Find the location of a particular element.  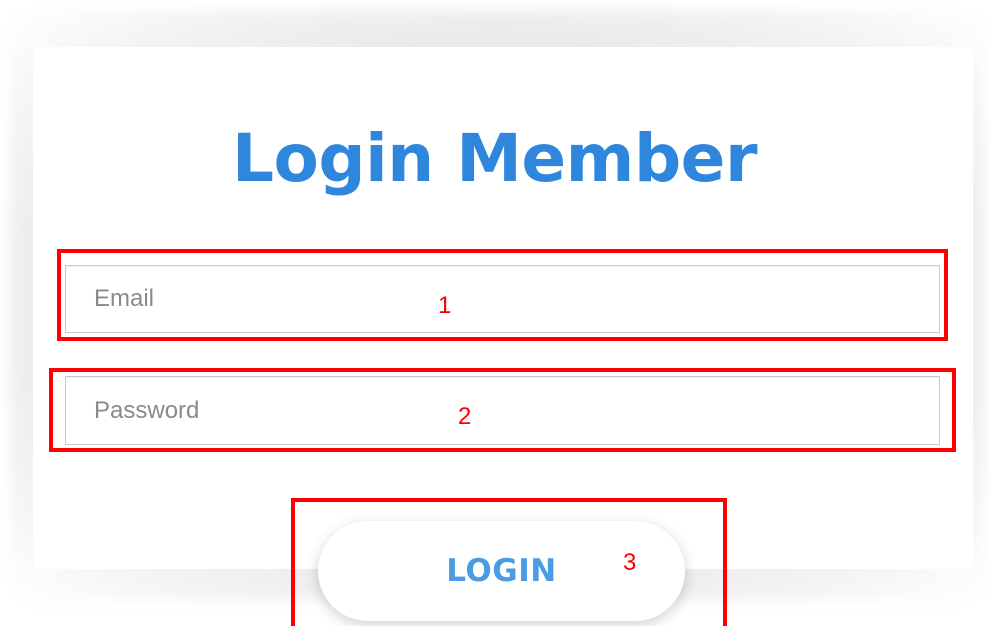

annotation-number-2: 2 is located at coordinates (465, 416).